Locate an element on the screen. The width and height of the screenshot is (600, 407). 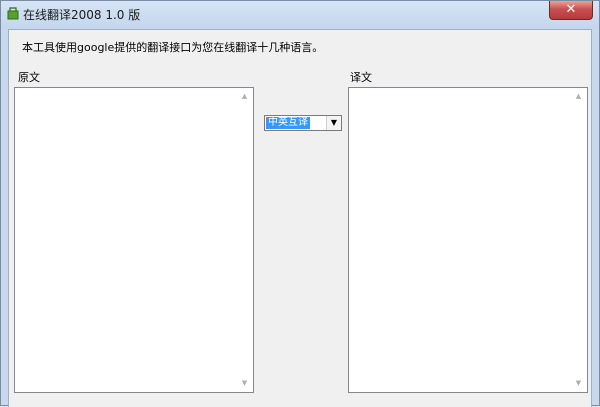
target-scrollbar: ▲ ▼ is located at coordinates (578, 240).